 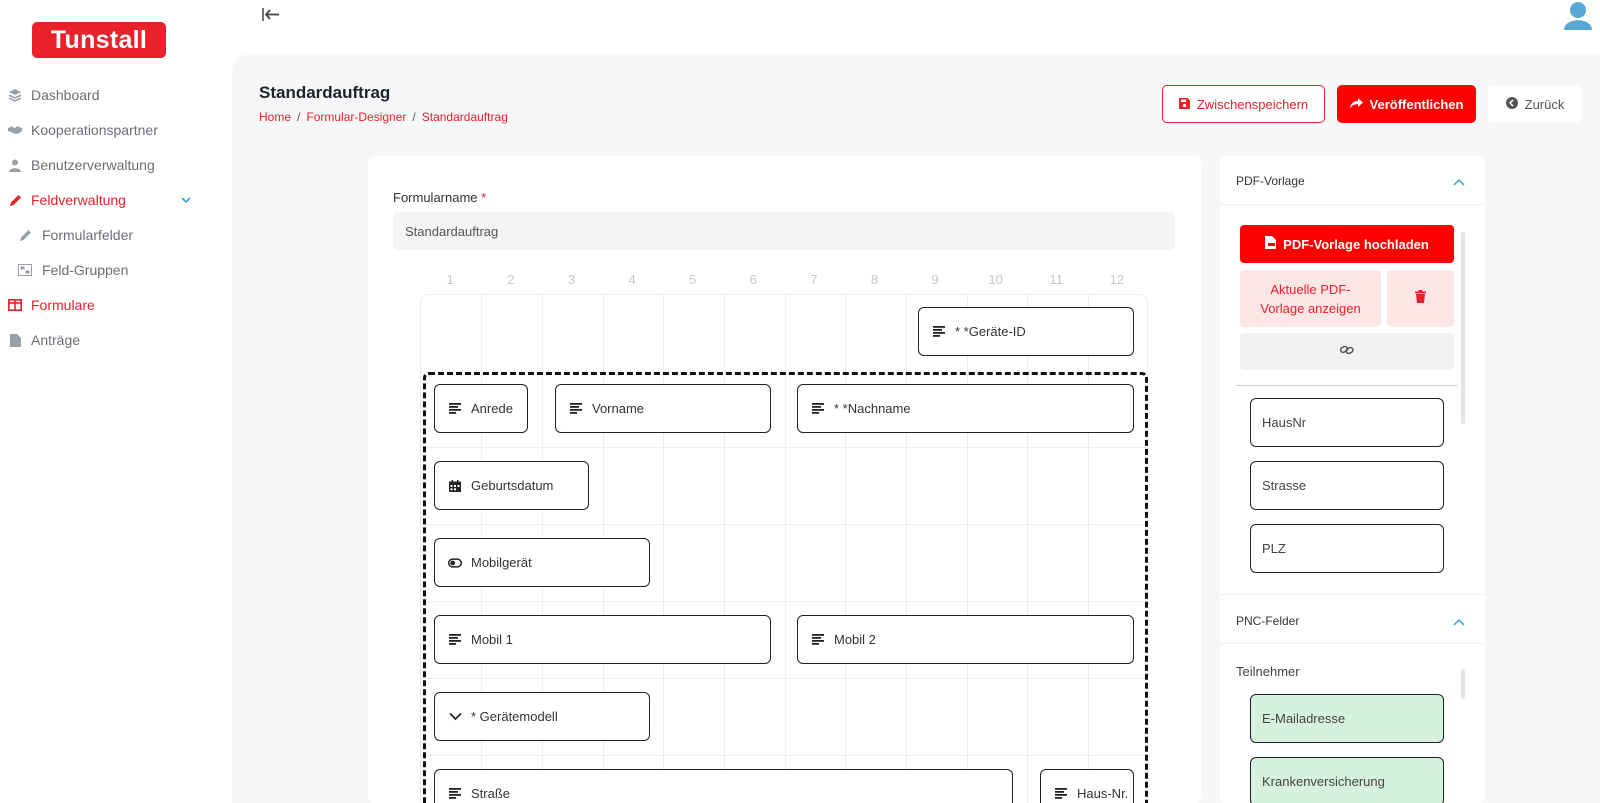 I want to click on form-field: * *Nachname, so click(x=965, y=408).